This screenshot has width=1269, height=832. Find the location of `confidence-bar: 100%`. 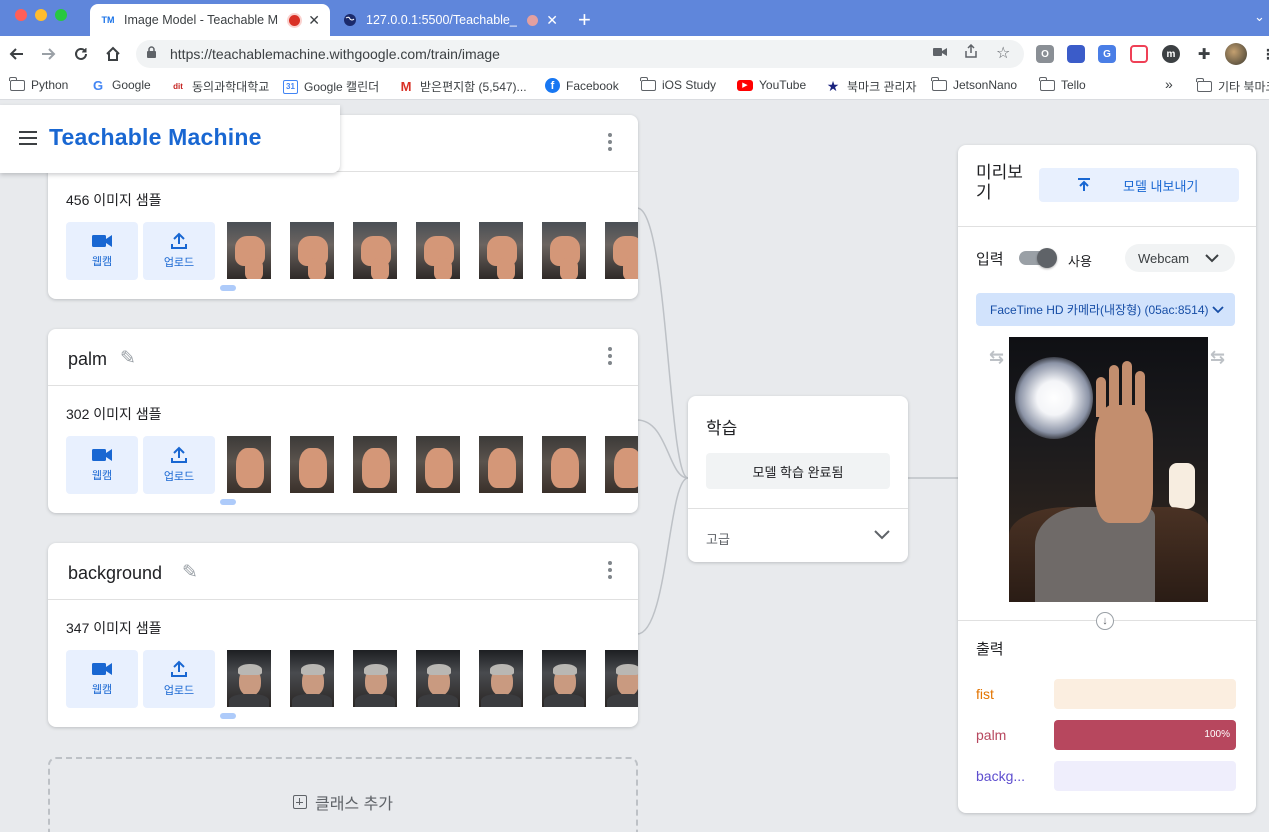

confidence-bar: 100% is located at coordinates (1145, 735).